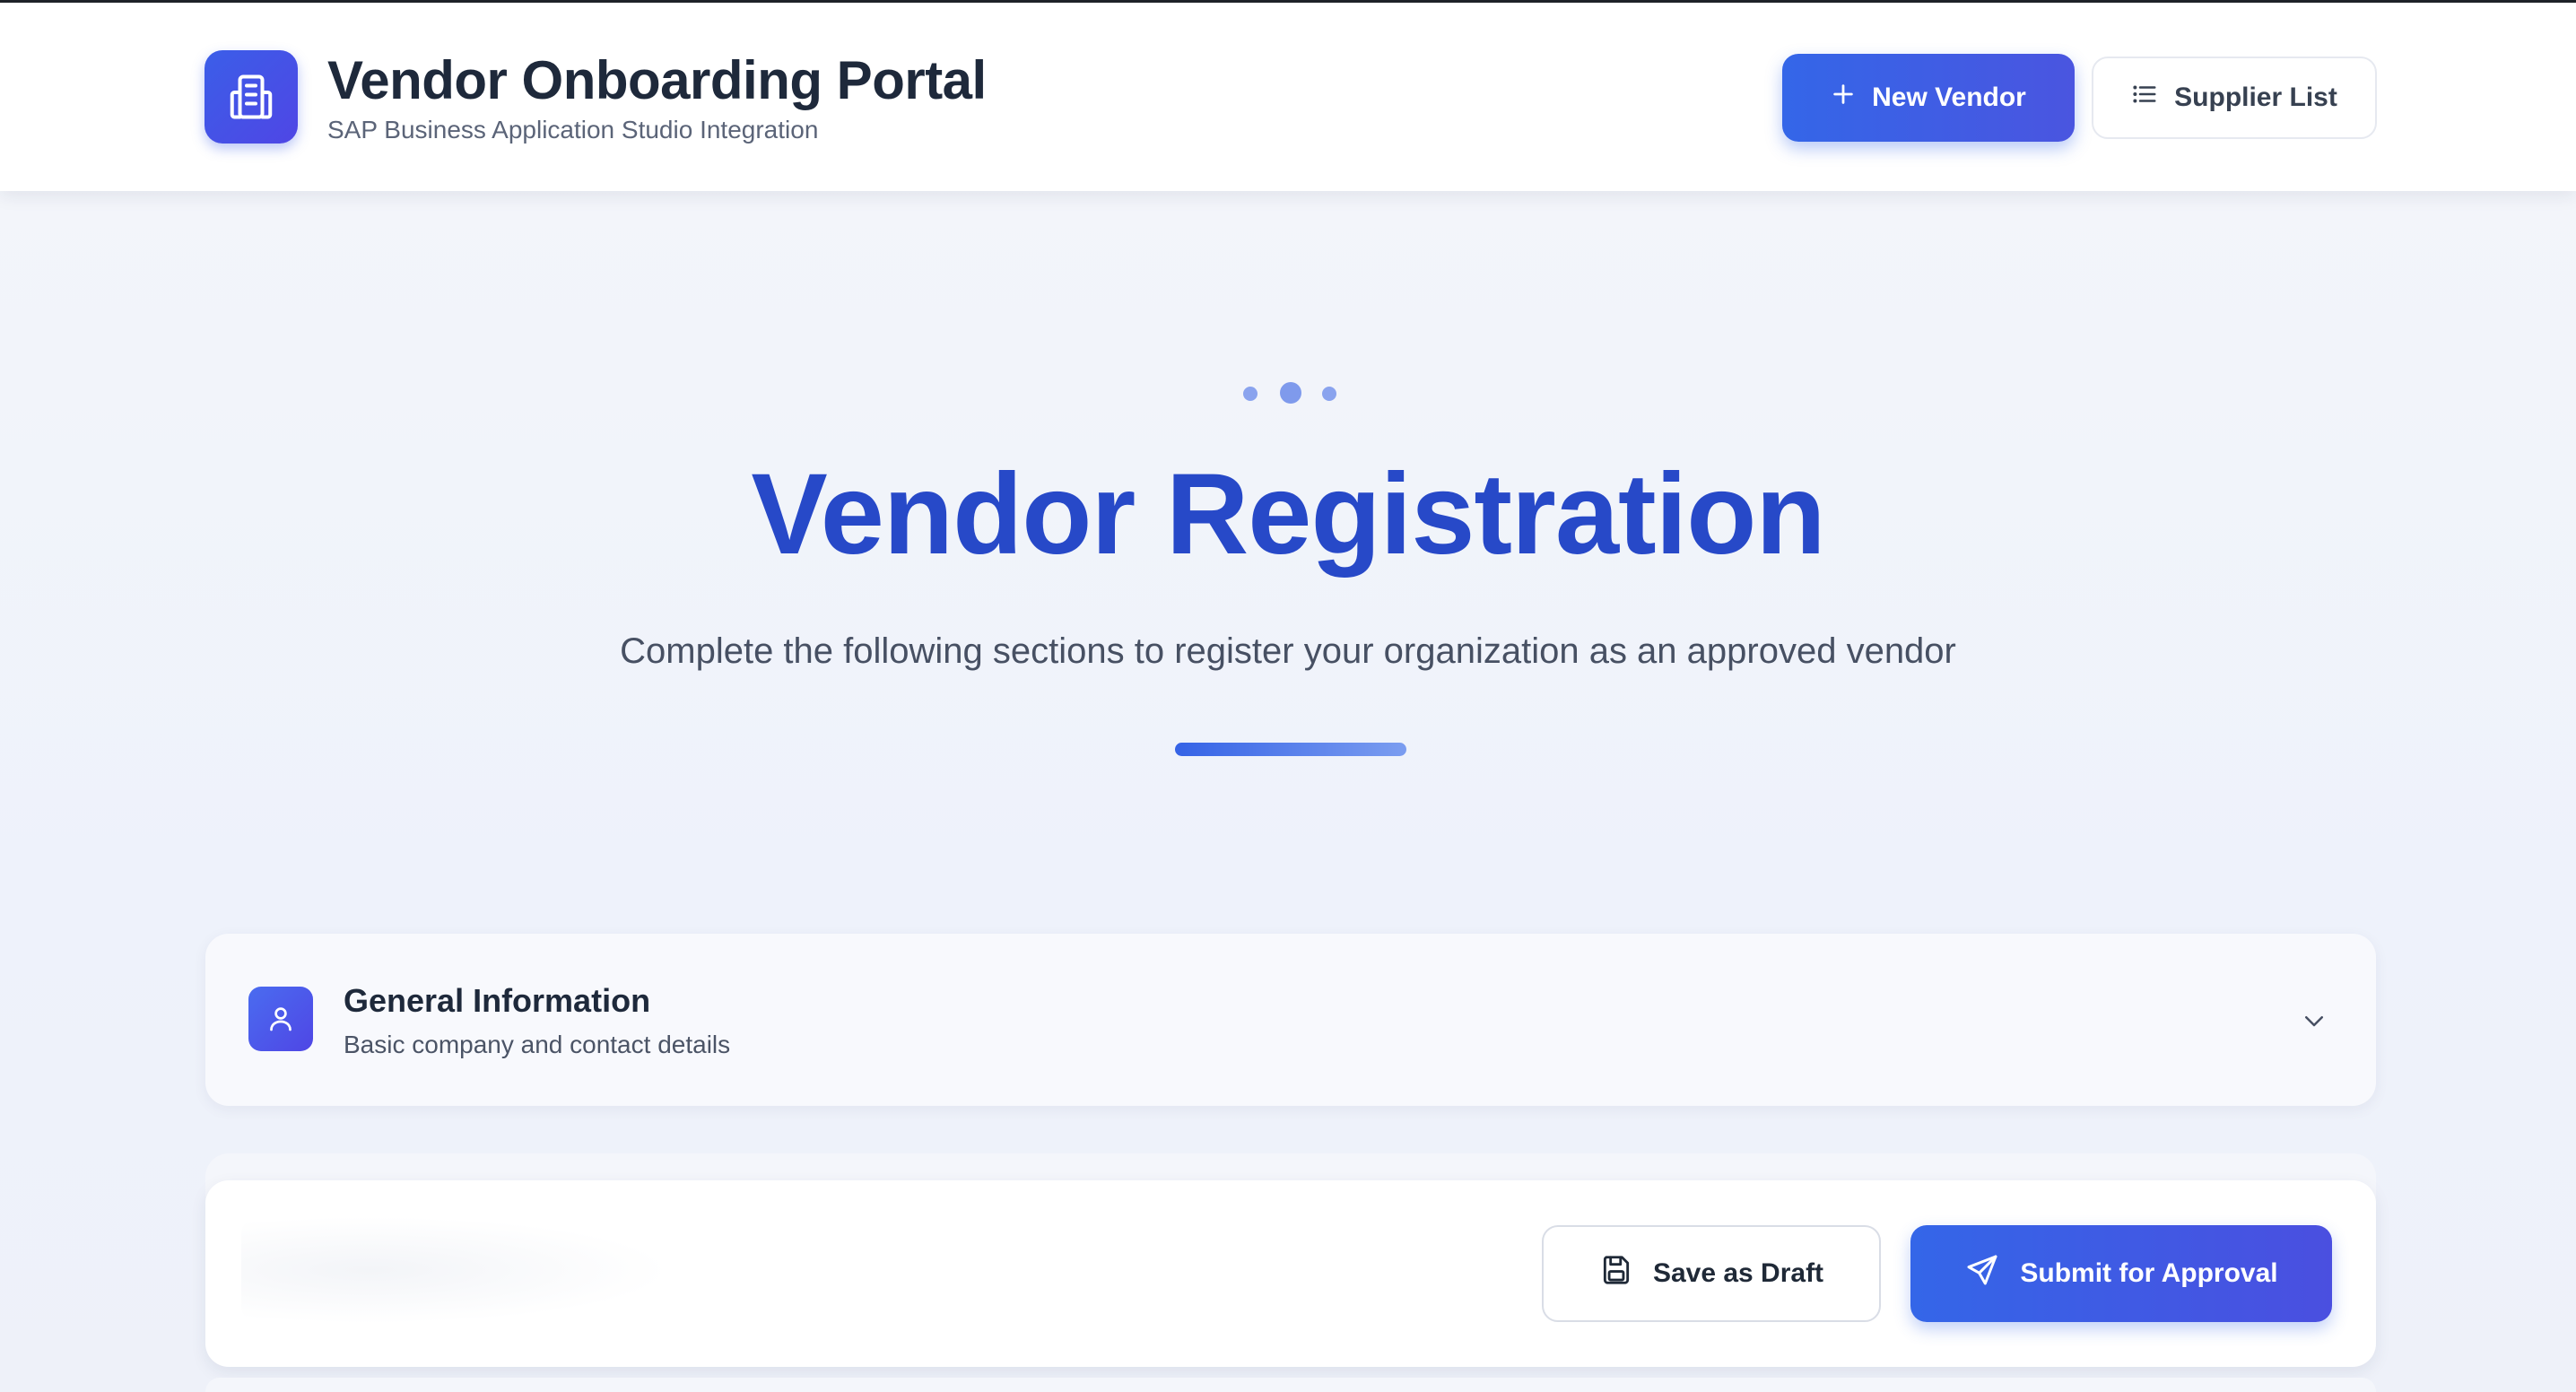 This screenshot has height=1392, width=2576. I want to click on send-icon, so click(1982, 1274).